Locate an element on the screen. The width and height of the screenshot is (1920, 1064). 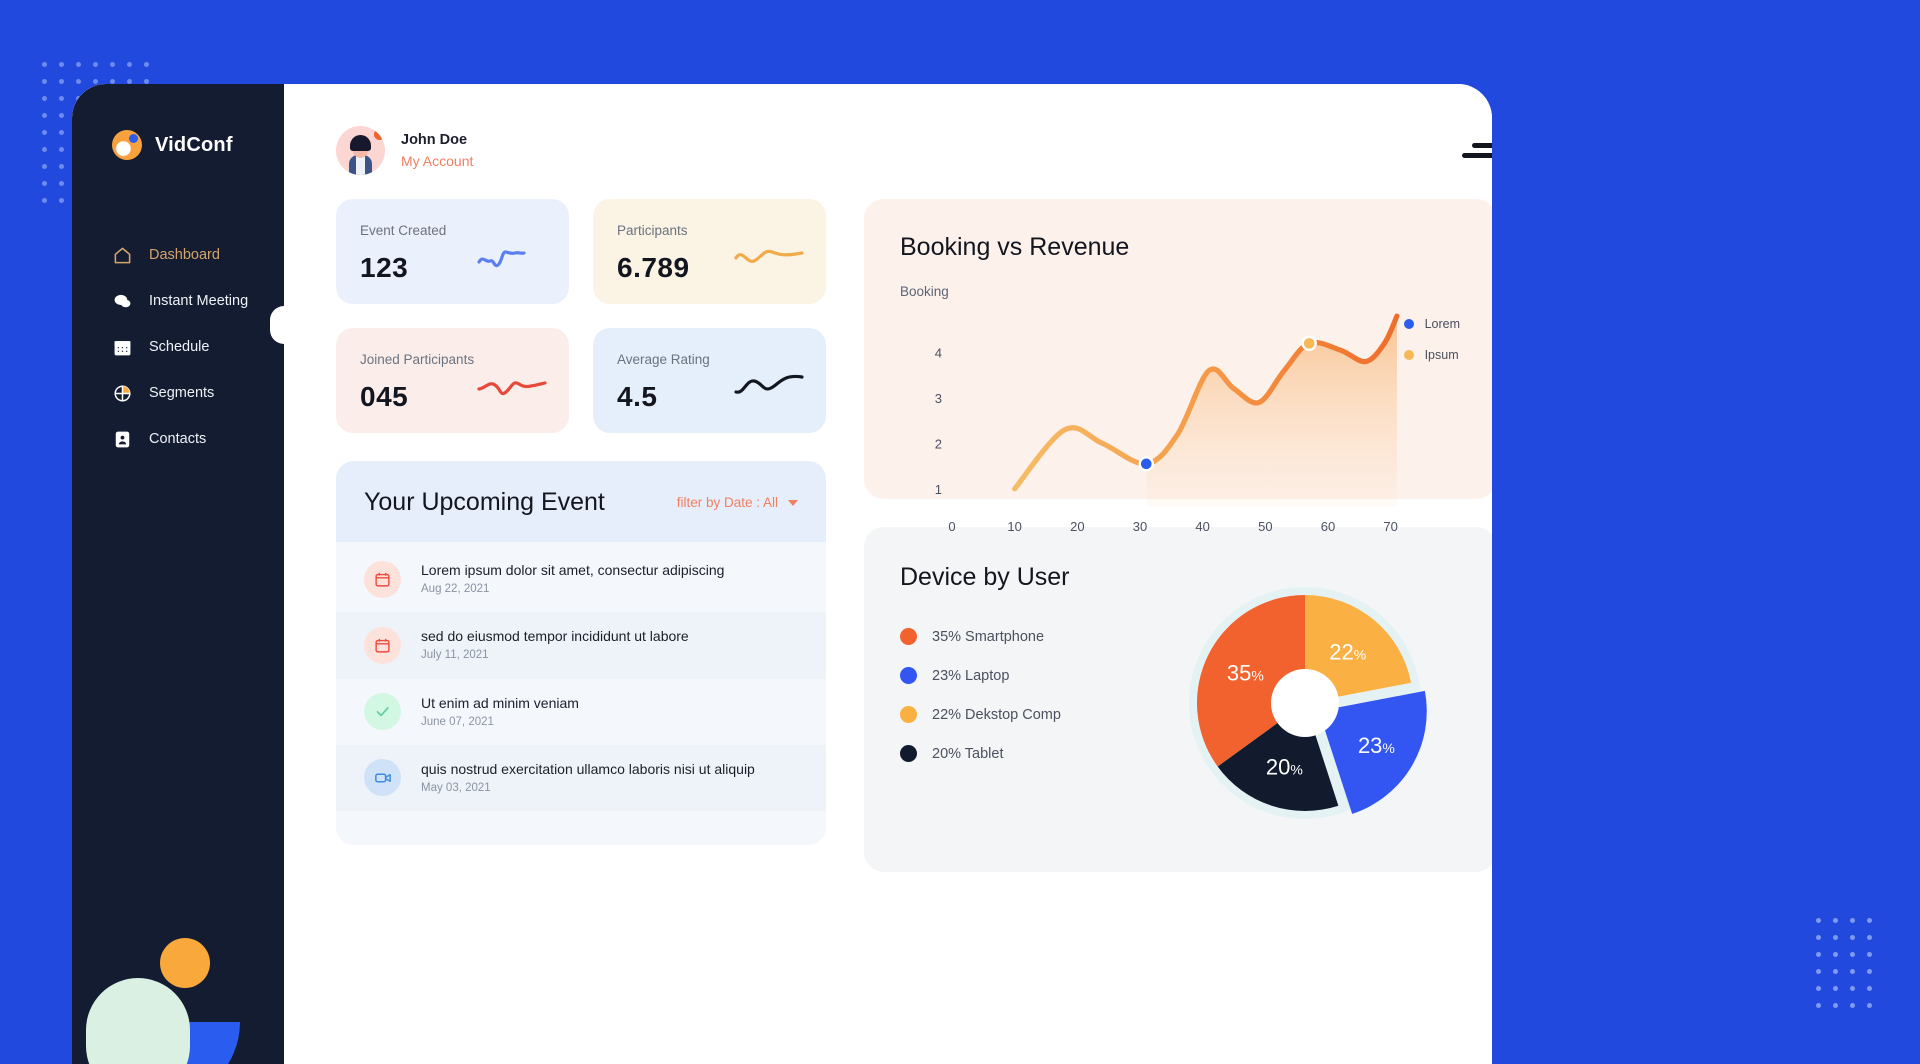
event-date: May 03, 2021 is located at coordinates (456, 787).